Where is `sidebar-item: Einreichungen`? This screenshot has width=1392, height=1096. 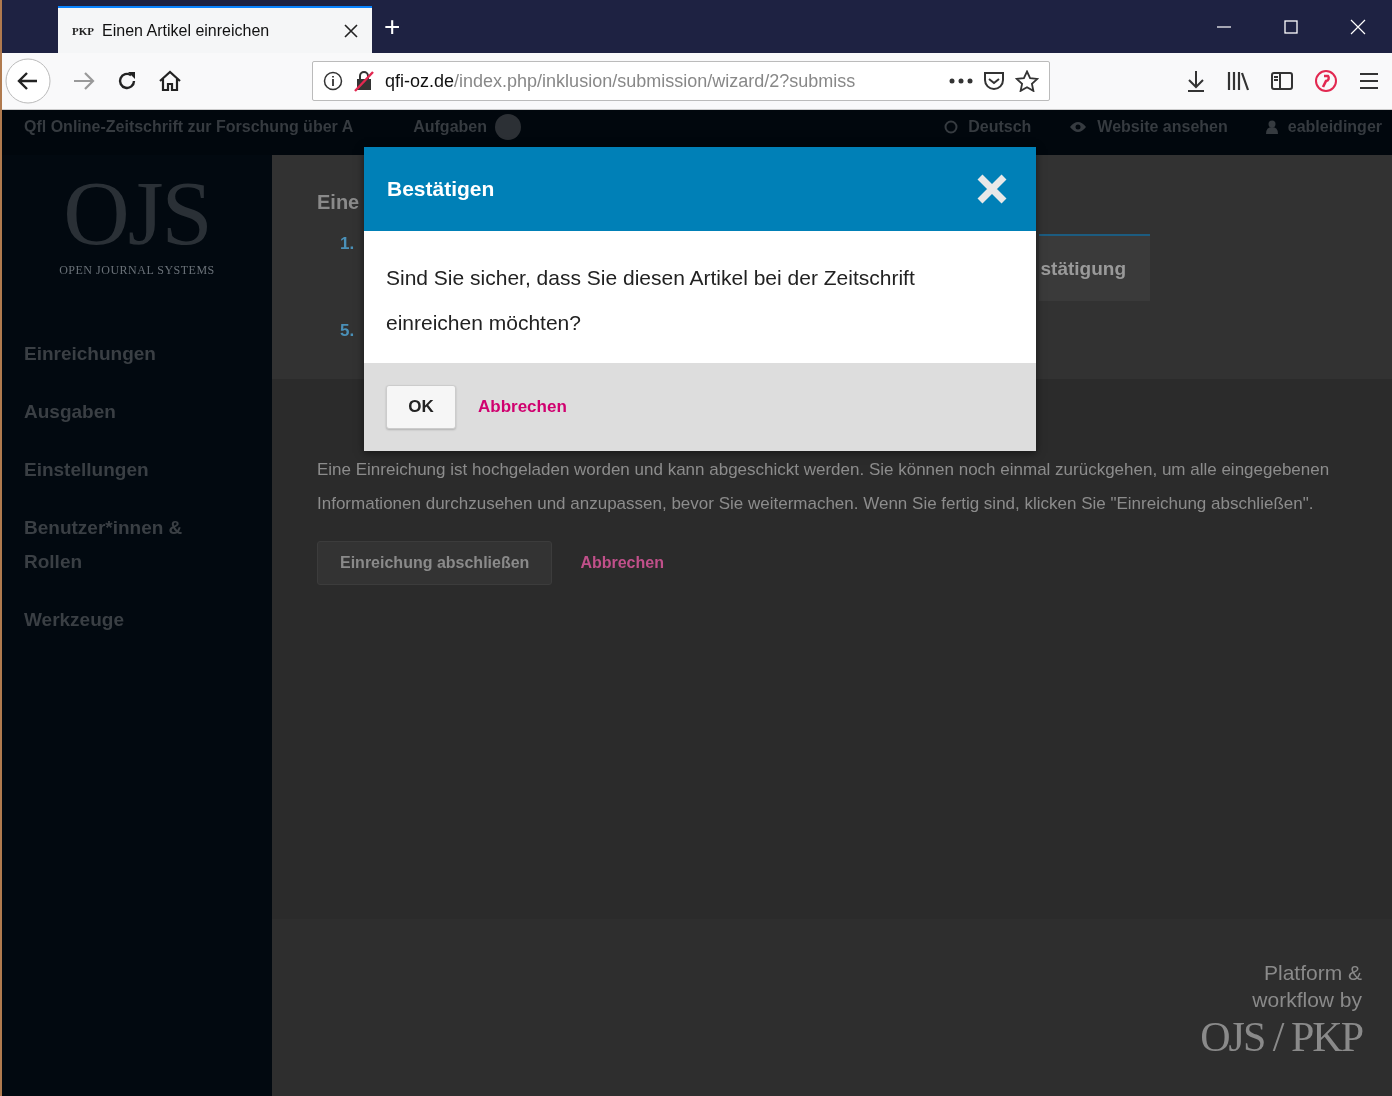 sidebar-item: Einreichungen is located at coordinates (114, 354).